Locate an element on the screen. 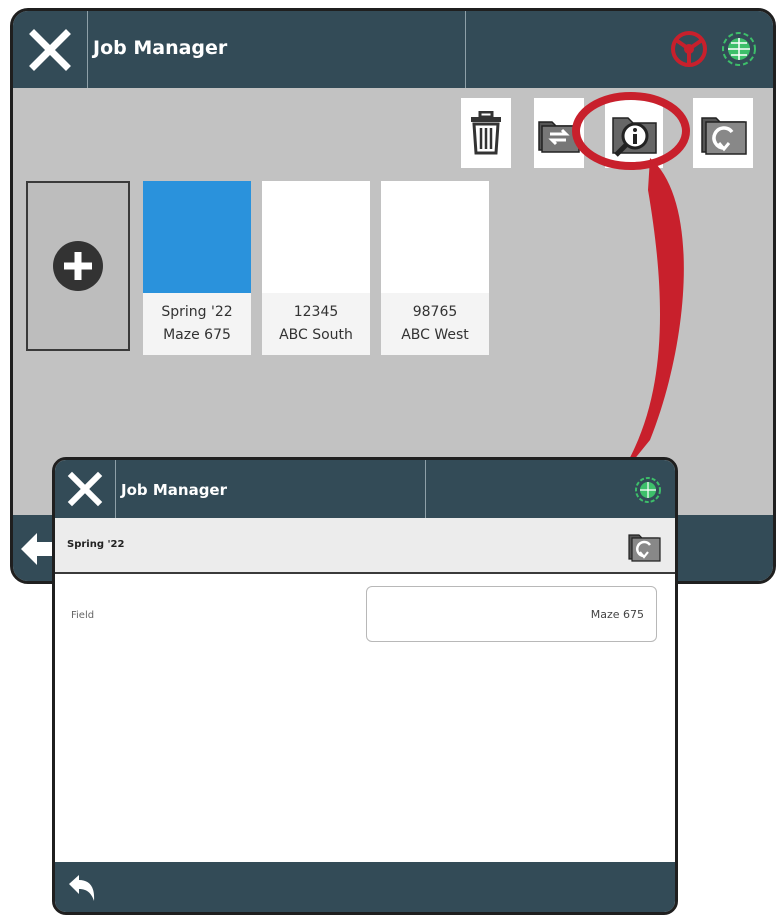 The height and width of the screenshot is (918, 780). new-job-button is located at coordinates (78, 266).